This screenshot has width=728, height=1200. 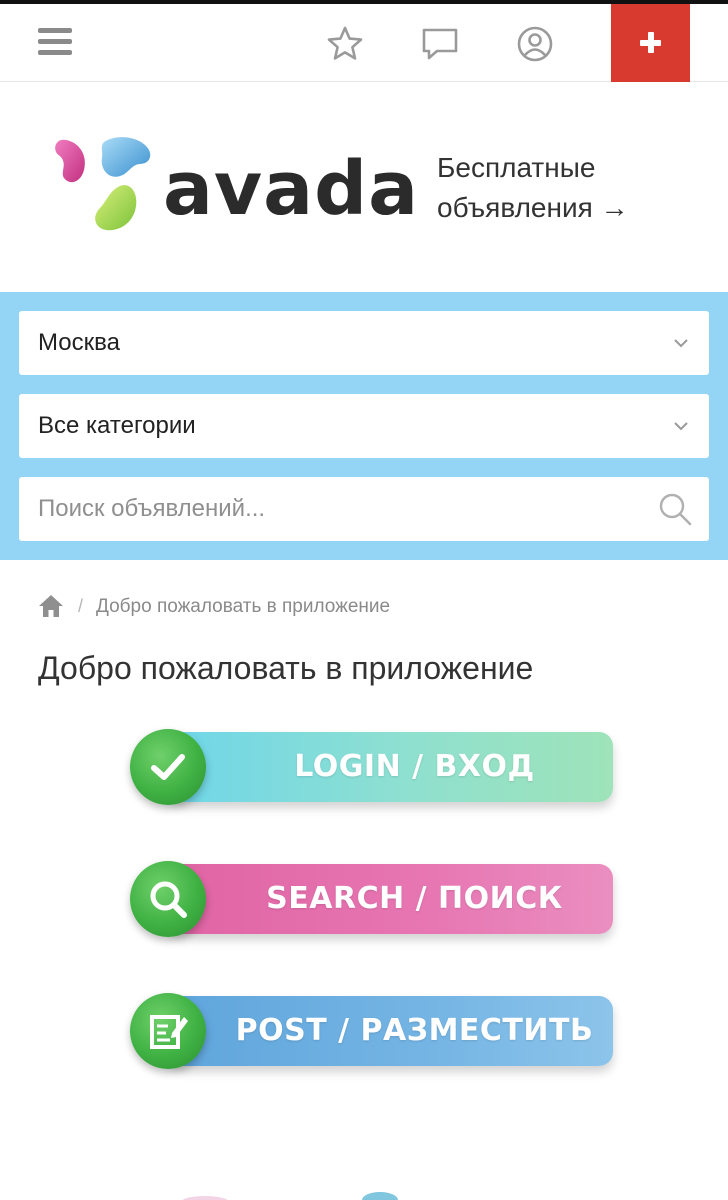 I want to click on magnifier-icon, so click(x=168, y=899).